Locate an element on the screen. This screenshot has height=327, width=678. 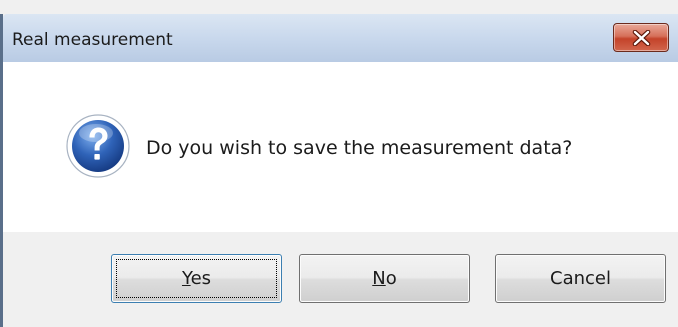
yes-button: Yes is located at coordinates (196, 278).